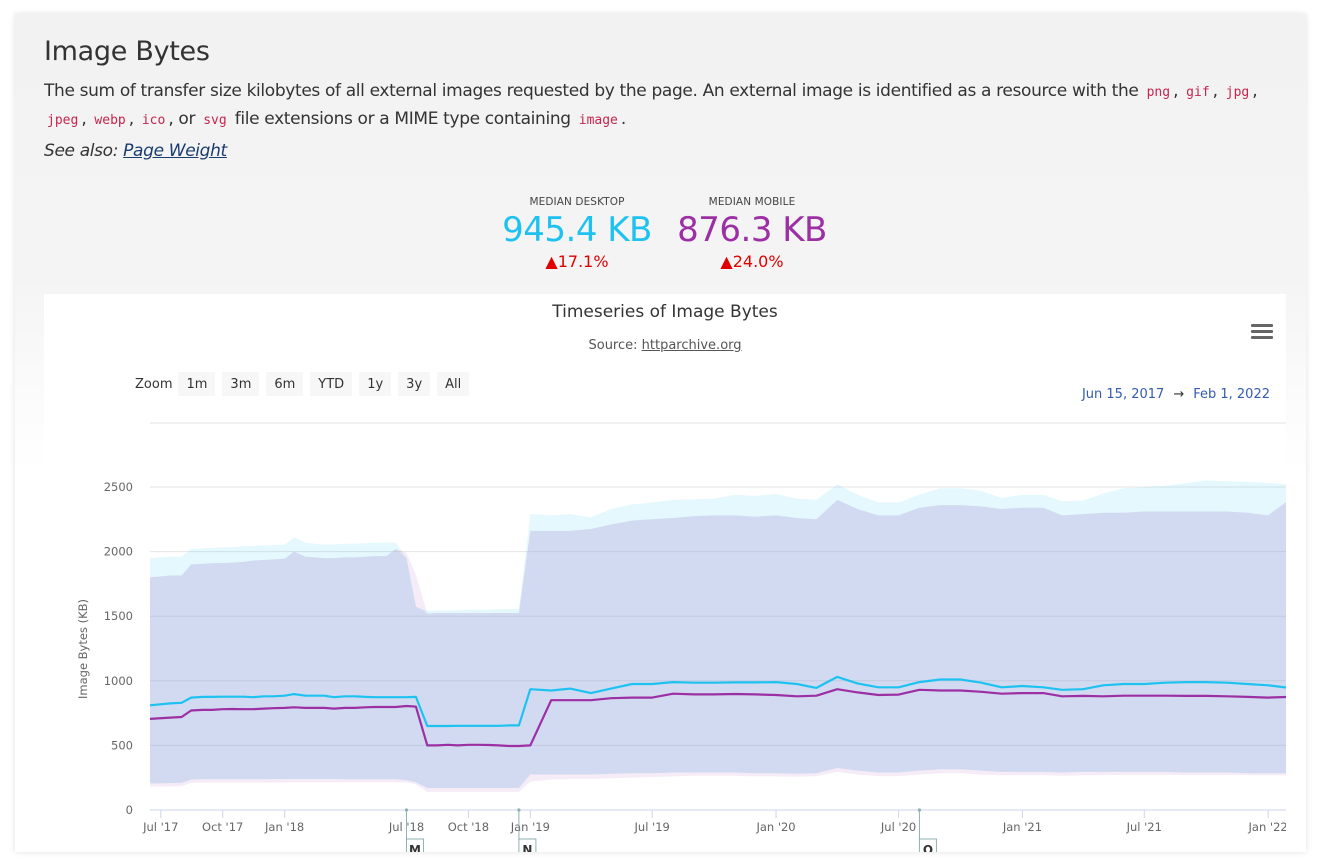 This screenshot has width=1321, height=866. What do you see at coordinates (1179, 394) in the screenshot?
I see `range-arrow-icon: →` at bounding box center [1179, 394].